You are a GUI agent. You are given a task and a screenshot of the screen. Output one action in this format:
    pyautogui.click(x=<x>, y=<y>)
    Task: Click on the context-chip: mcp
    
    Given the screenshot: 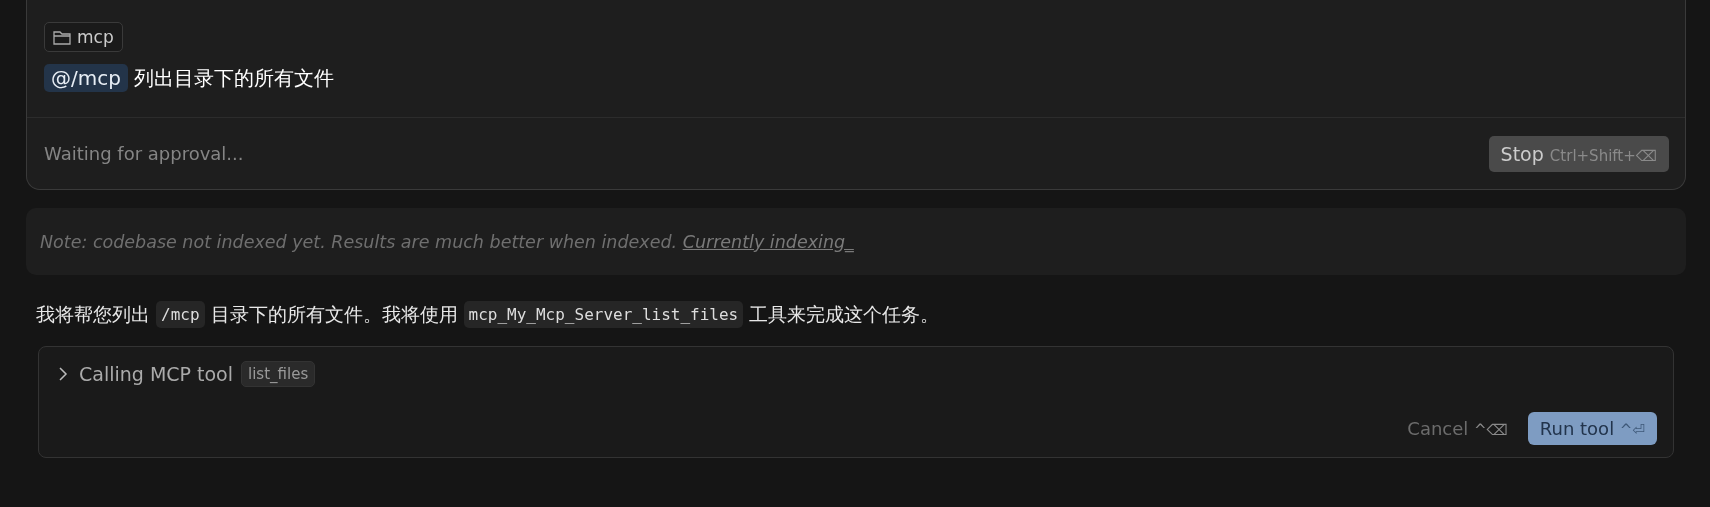 What is the action you would take?
    pyautogui.click(x=83, y=37)
    